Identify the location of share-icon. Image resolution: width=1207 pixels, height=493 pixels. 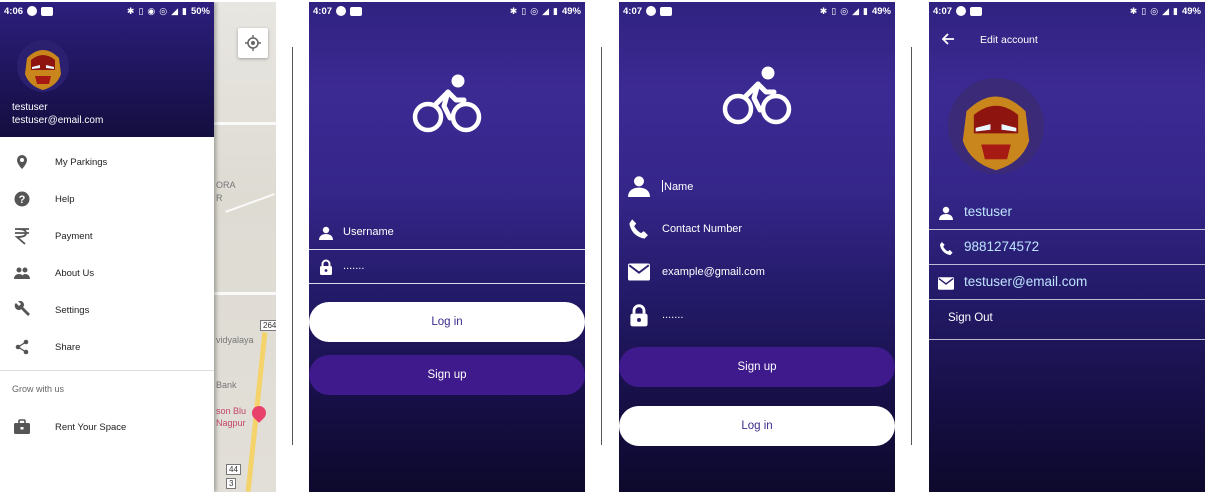
(22, 347).